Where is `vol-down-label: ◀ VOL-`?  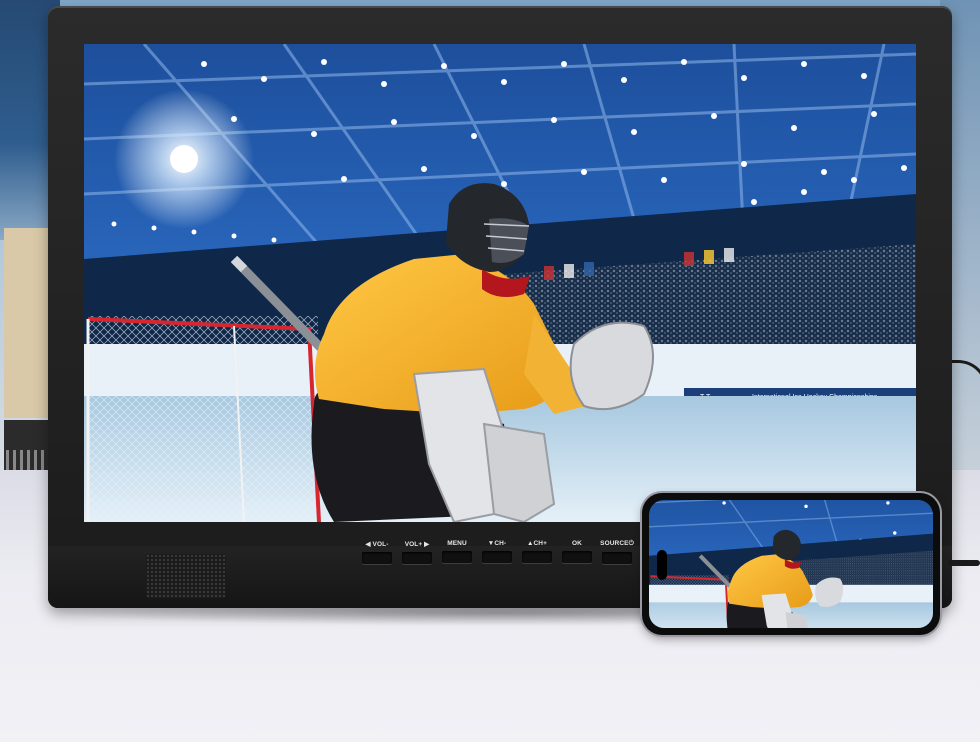
vol-down-label: ◀ VOL- is located at coordinates (377, 544).